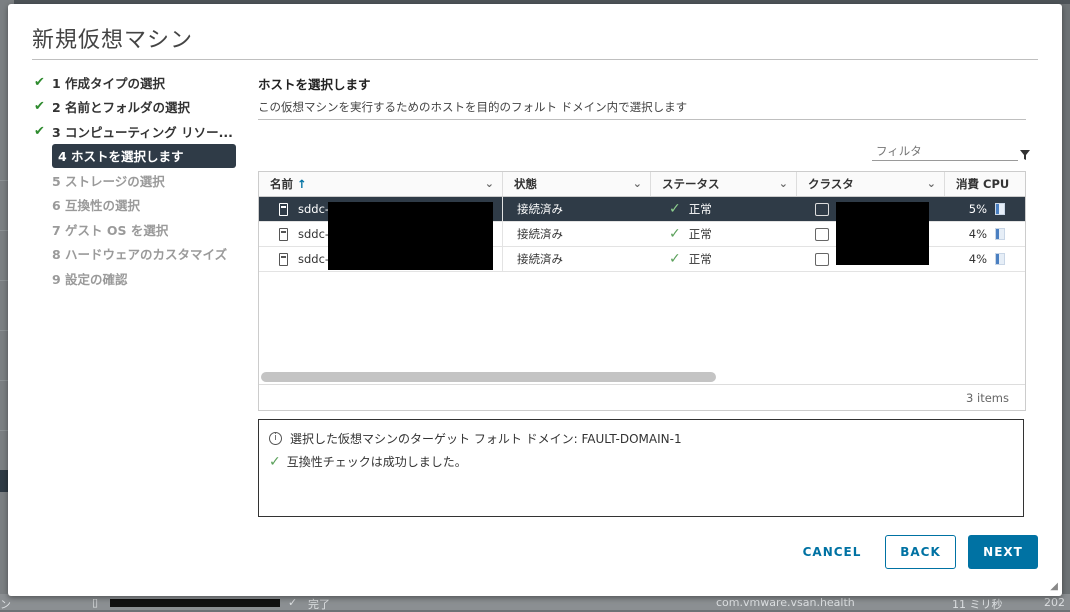 This screenshot has width=1070, height=612. Describe the element at coordinates (109, 83) in the screenshot. I see `step-label: 1 作成タイプの選択` at that location.